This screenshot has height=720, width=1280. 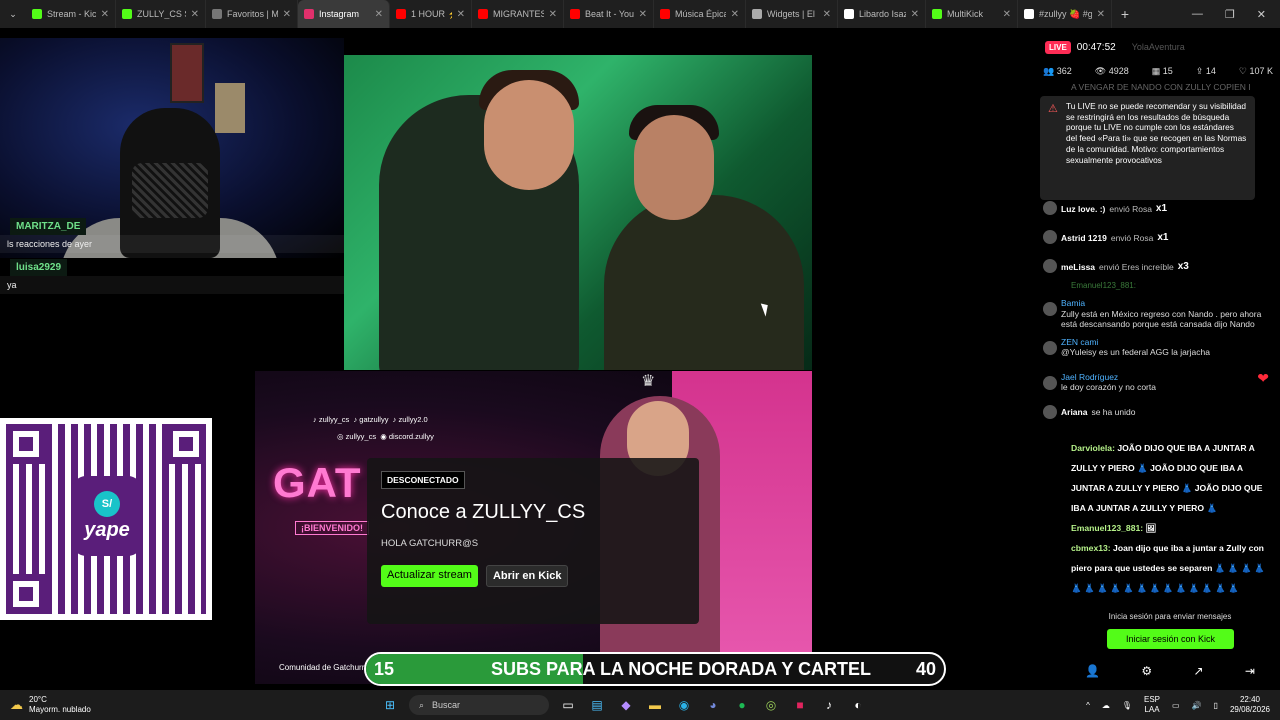 What do you see at coordinates (684, 705) in the screenshot?
I see `edge-icon: ◉` at bounding box center [684, 705].